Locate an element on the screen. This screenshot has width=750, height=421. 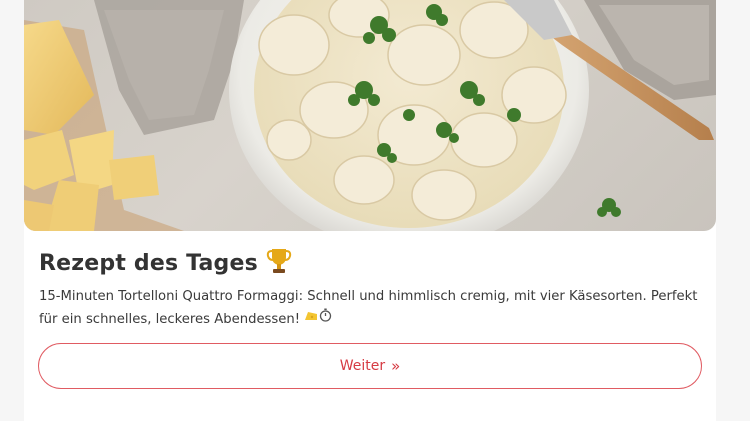
continue-button-label: Weiter is located at coordinates (362, 366).